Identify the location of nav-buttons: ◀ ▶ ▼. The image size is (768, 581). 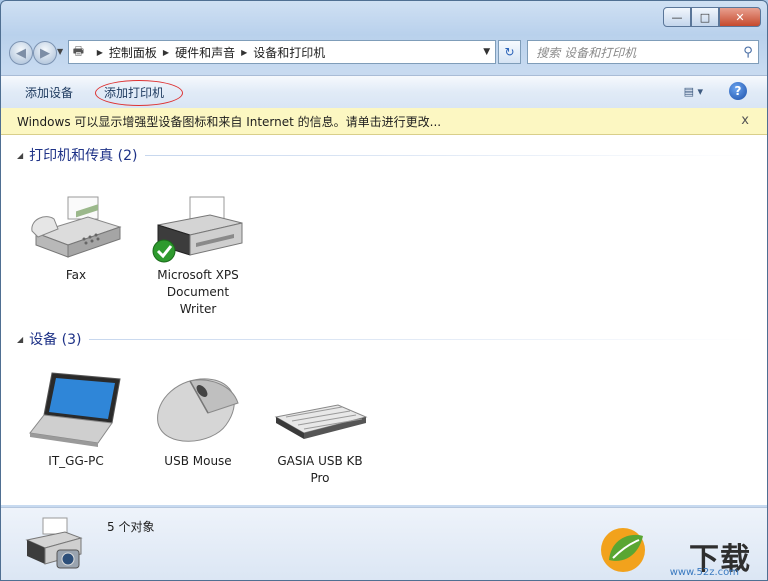
(36, 52).